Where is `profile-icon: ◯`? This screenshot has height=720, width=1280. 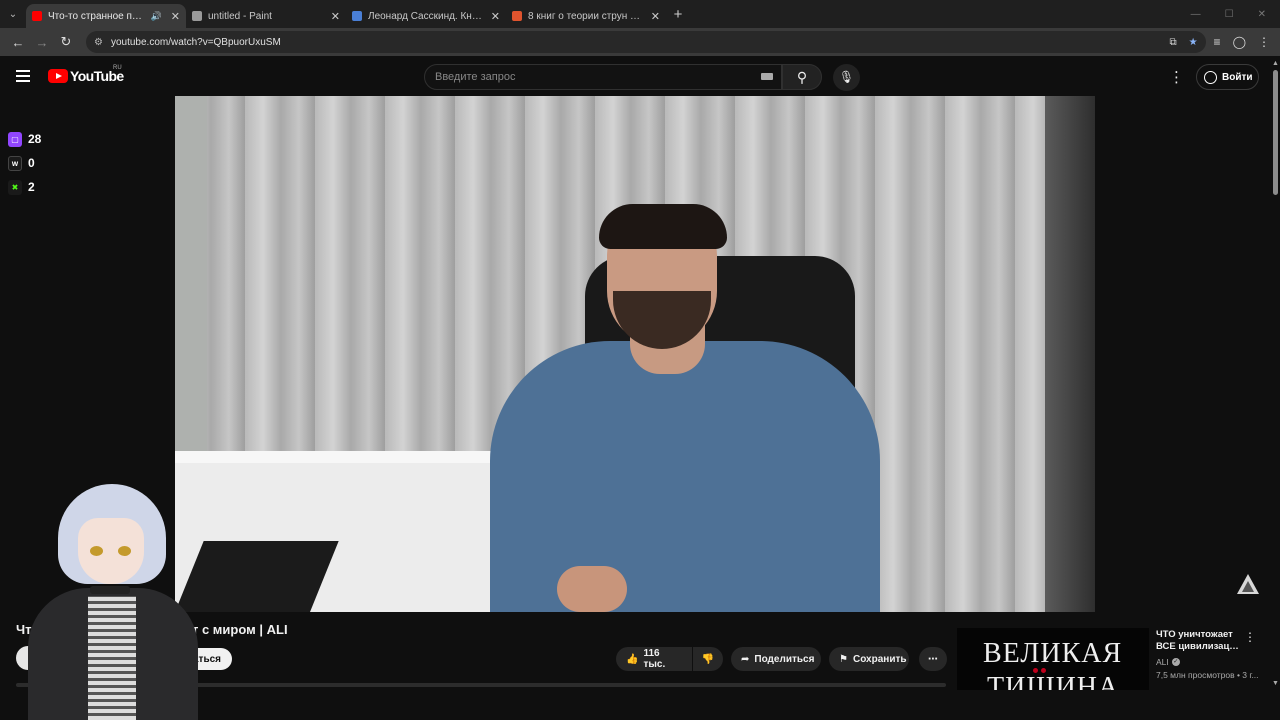
profile-icon: ◯ is located at coordinates (1239, 42).